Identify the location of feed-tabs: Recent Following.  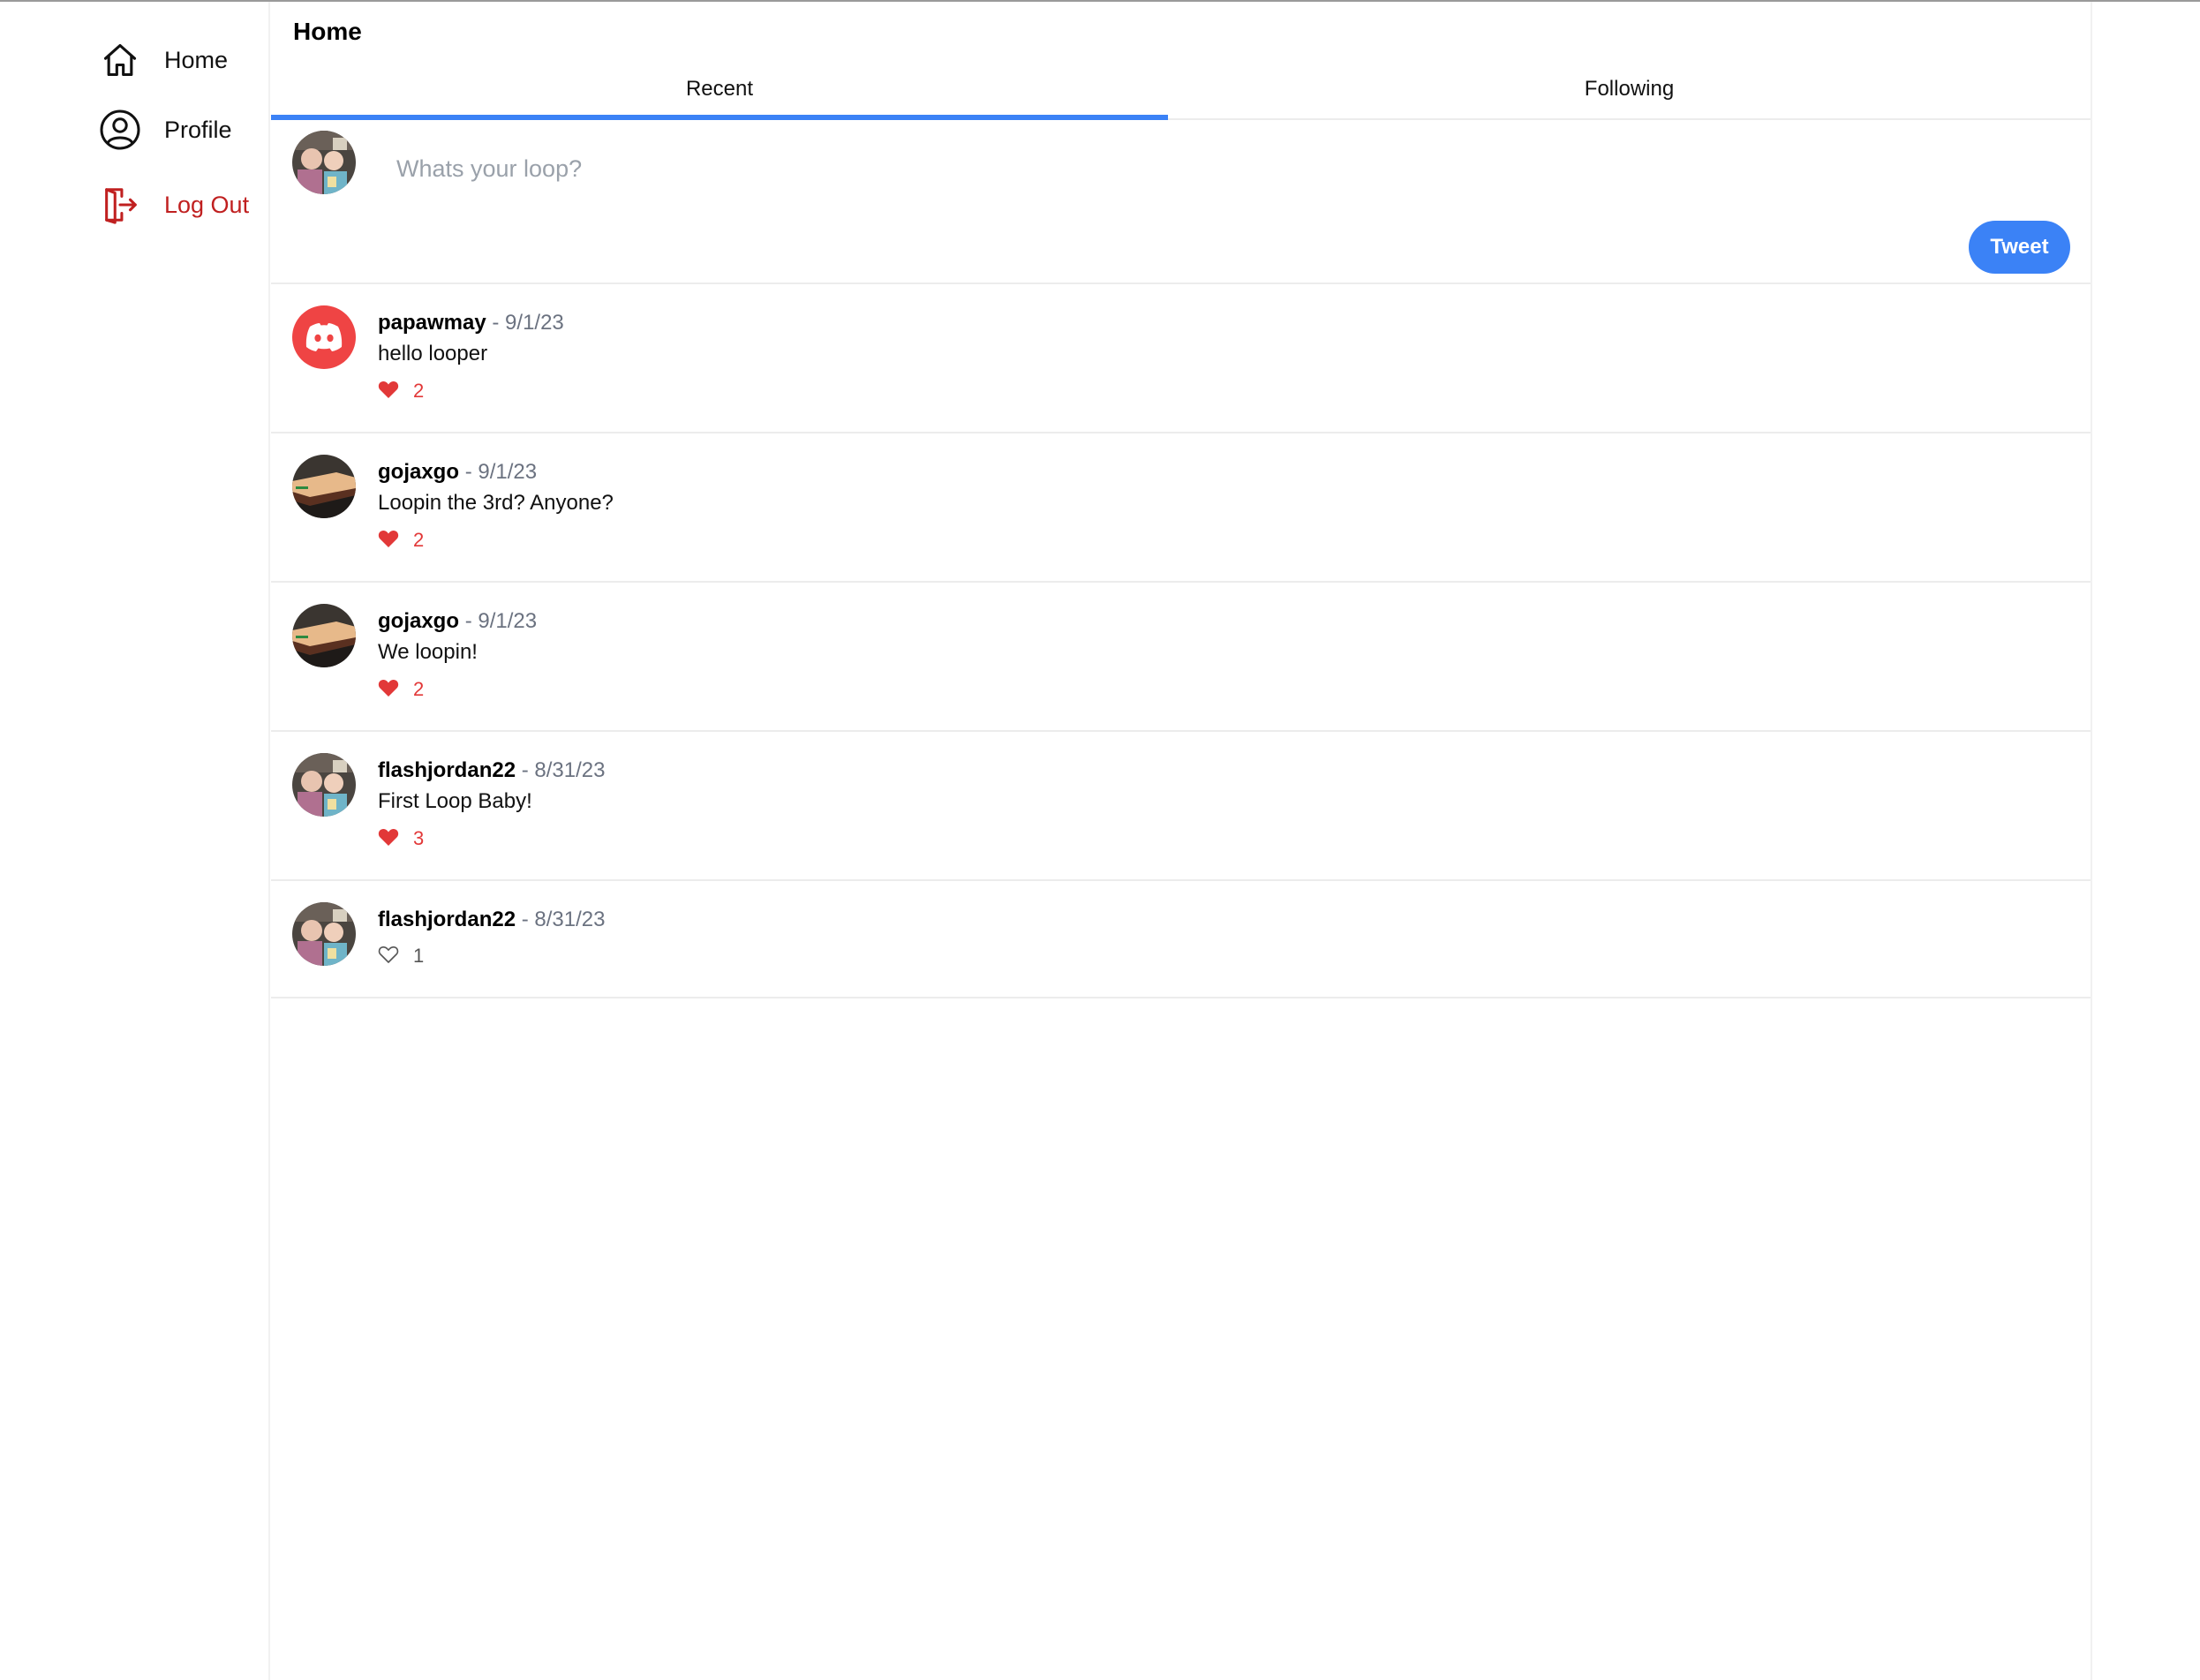
(1181, 90).